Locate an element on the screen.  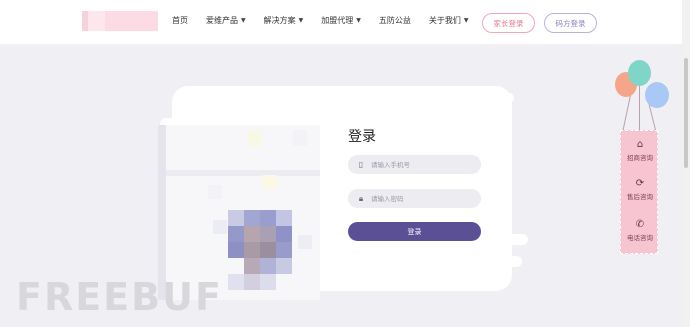
main-nav: 首页 爱维产品 ▼ 解决方案 ▼ 加盟代理 ▼ 五防公益 关于我们 ▼ is located at coordinates (329, 20).